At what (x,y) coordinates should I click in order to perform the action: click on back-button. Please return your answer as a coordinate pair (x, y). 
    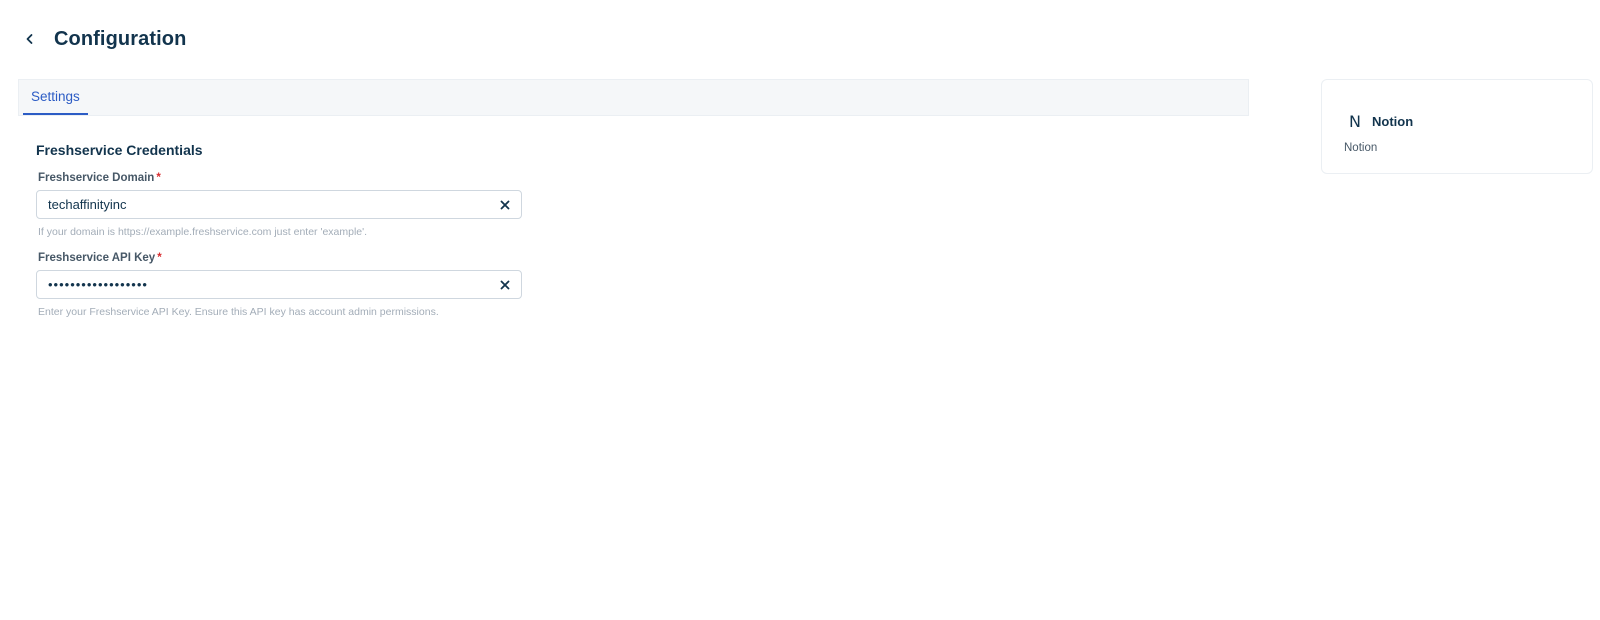
    Looking at the image, I should click on (30, 39).